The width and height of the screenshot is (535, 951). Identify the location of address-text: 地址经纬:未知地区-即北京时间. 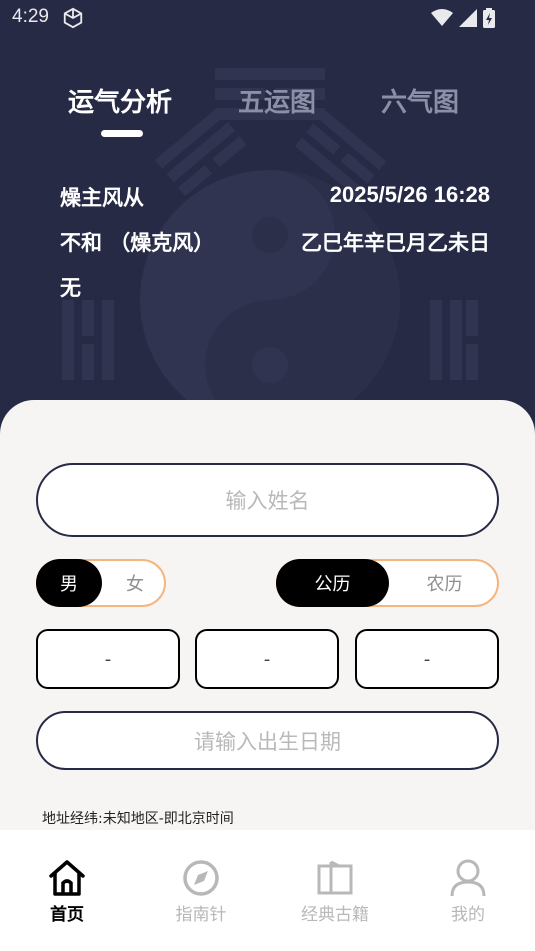
(138, 819).